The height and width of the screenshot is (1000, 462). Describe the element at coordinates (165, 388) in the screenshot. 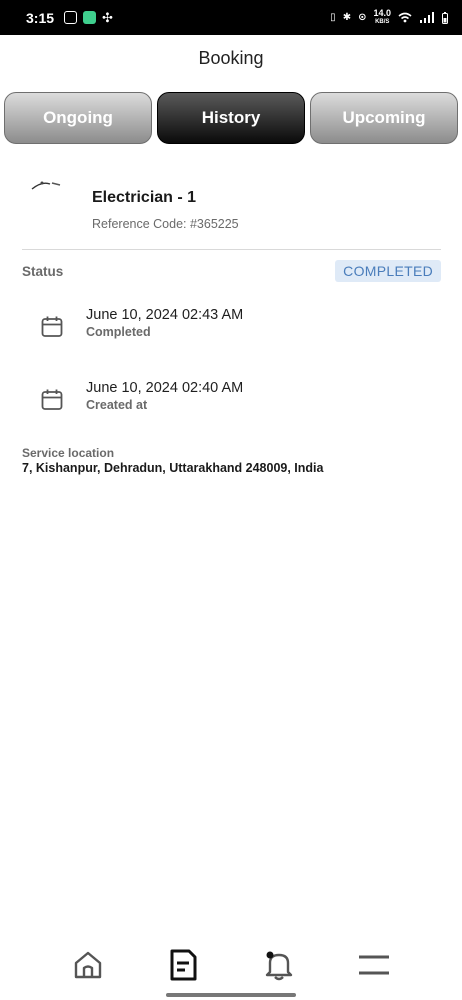

I see `event-date: June 10, 2024 02:40 AM` at that location.